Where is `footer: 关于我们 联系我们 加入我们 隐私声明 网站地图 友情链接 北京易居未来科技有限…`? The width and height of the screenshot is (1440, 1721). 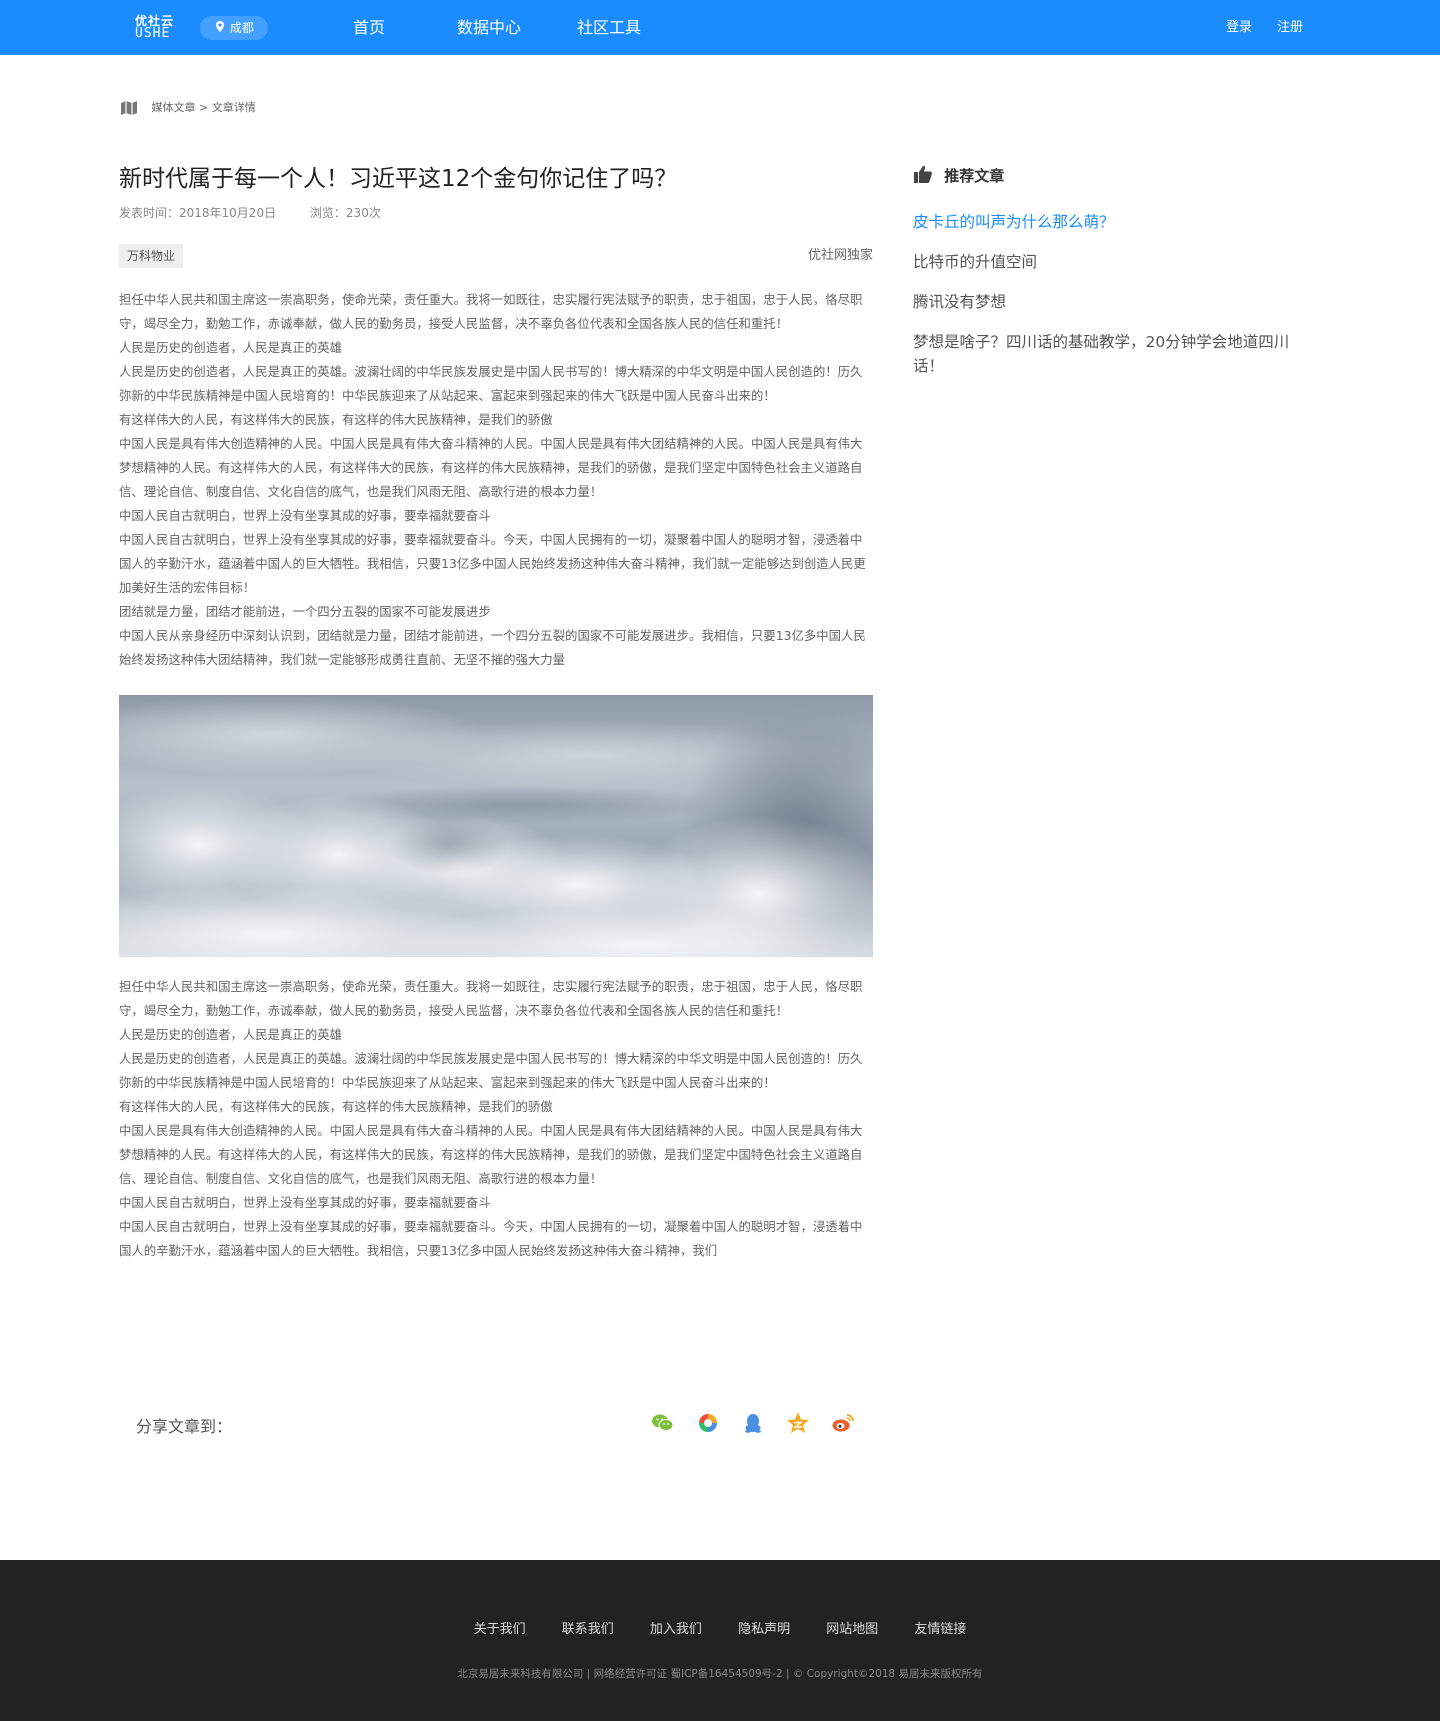 footer: 关于我们 联系我们 加入我们 隐私声明 网站地图 友情链接 北京易居未来科技有限… is located at coordinates (720, 1640).